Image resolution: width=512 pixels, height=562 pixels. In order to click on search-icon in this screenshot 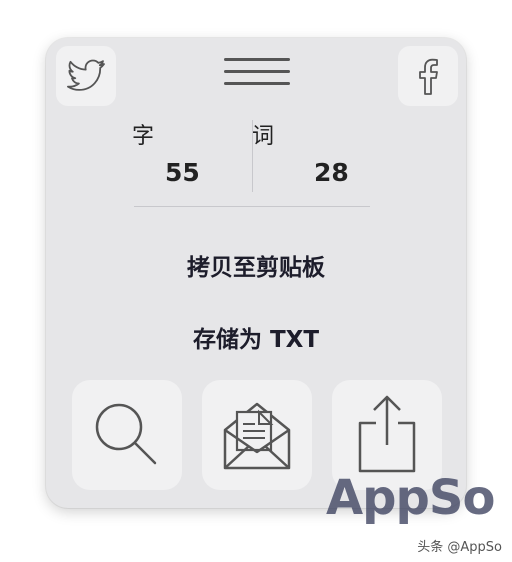, I will do `click(126, 434)`.